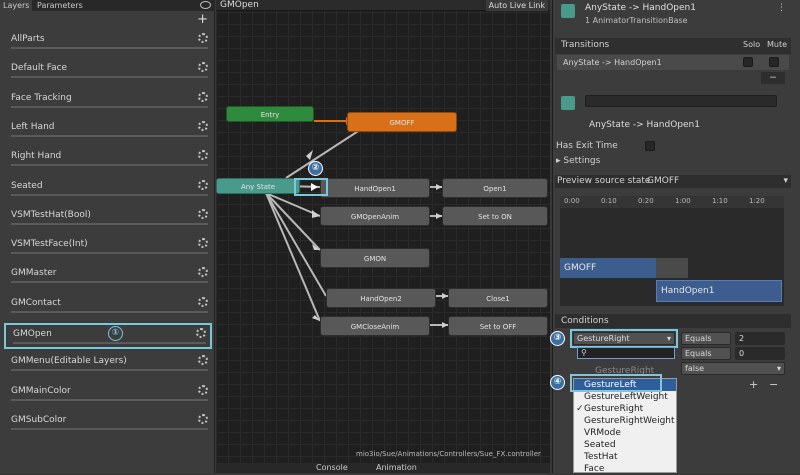  I want to click on dropdown-item-label: GestureRight, so click(614, 409).